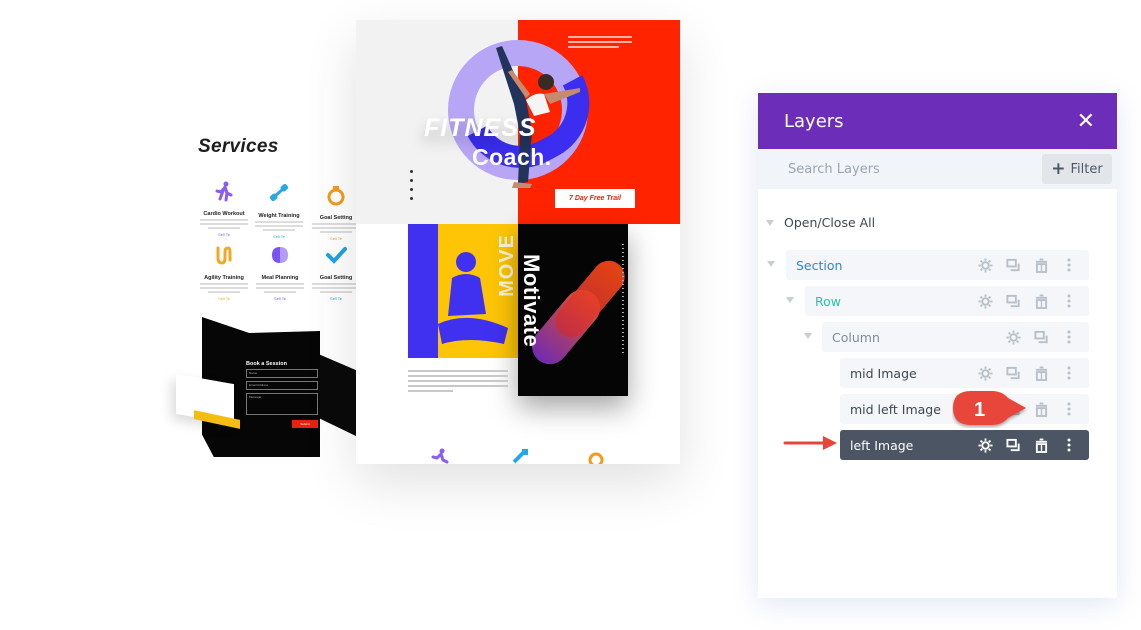 The image size is (1141, 630). Describe the element at coordinates (937, 121) in the screenshot. I see `layers-header: Layers ✕` at that location.